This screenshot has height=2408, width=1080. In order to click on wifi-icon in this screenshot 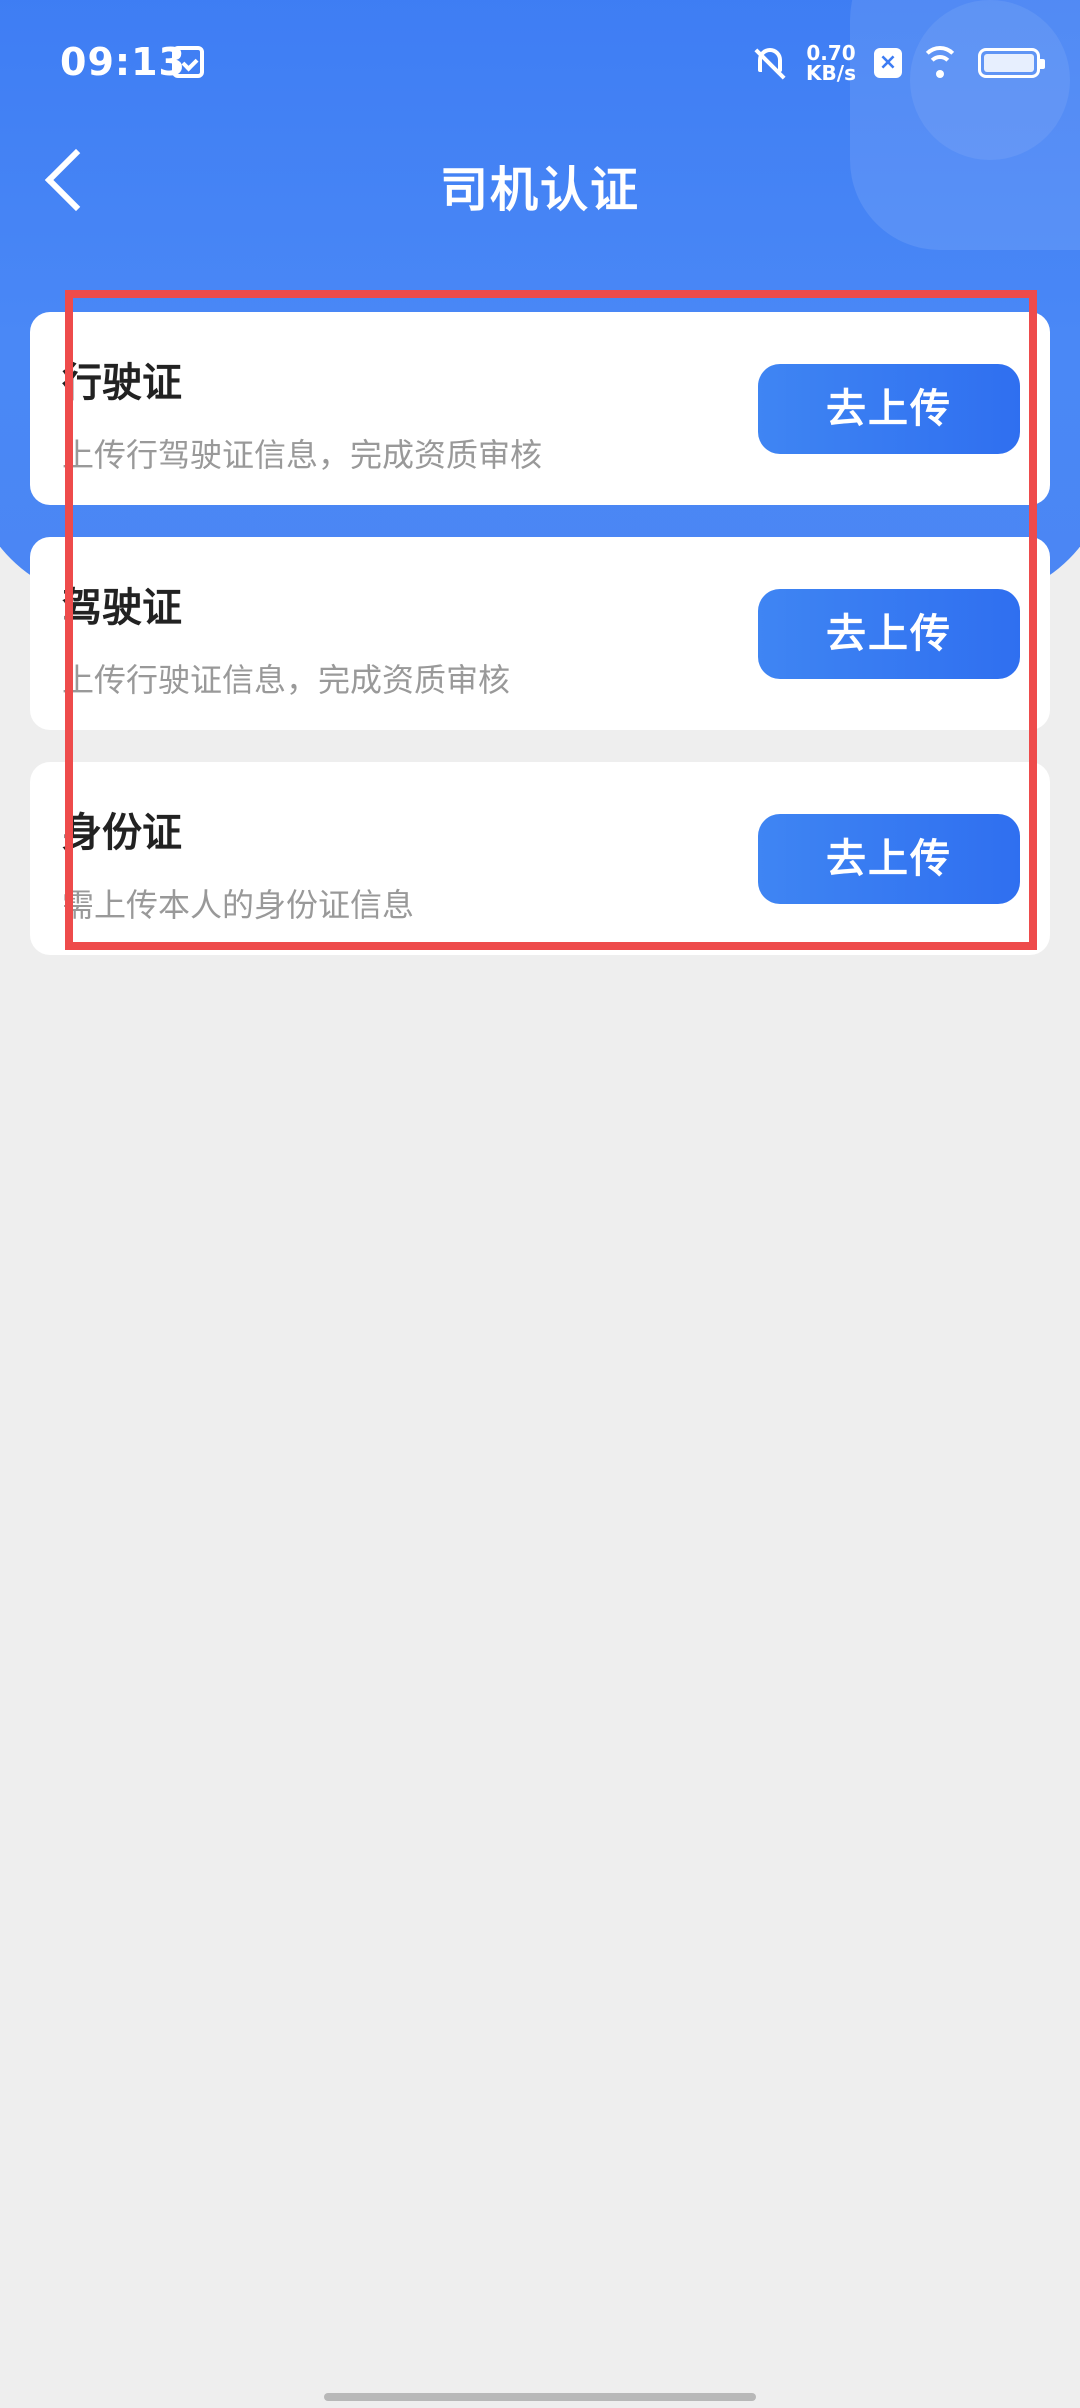, I will do `click(940, 63)`.